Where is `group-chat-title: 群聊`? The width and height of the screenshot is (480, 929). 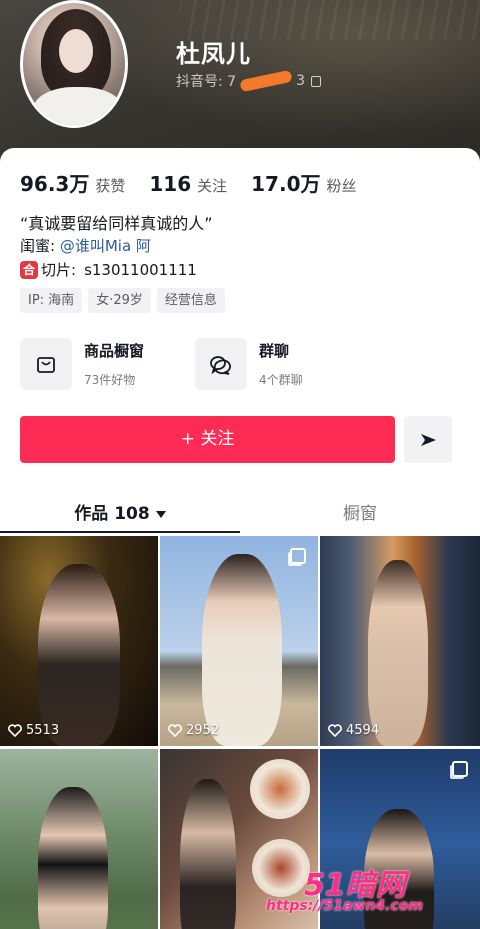 group-chat-title: 群聊 is located at coordinates (274, 351).